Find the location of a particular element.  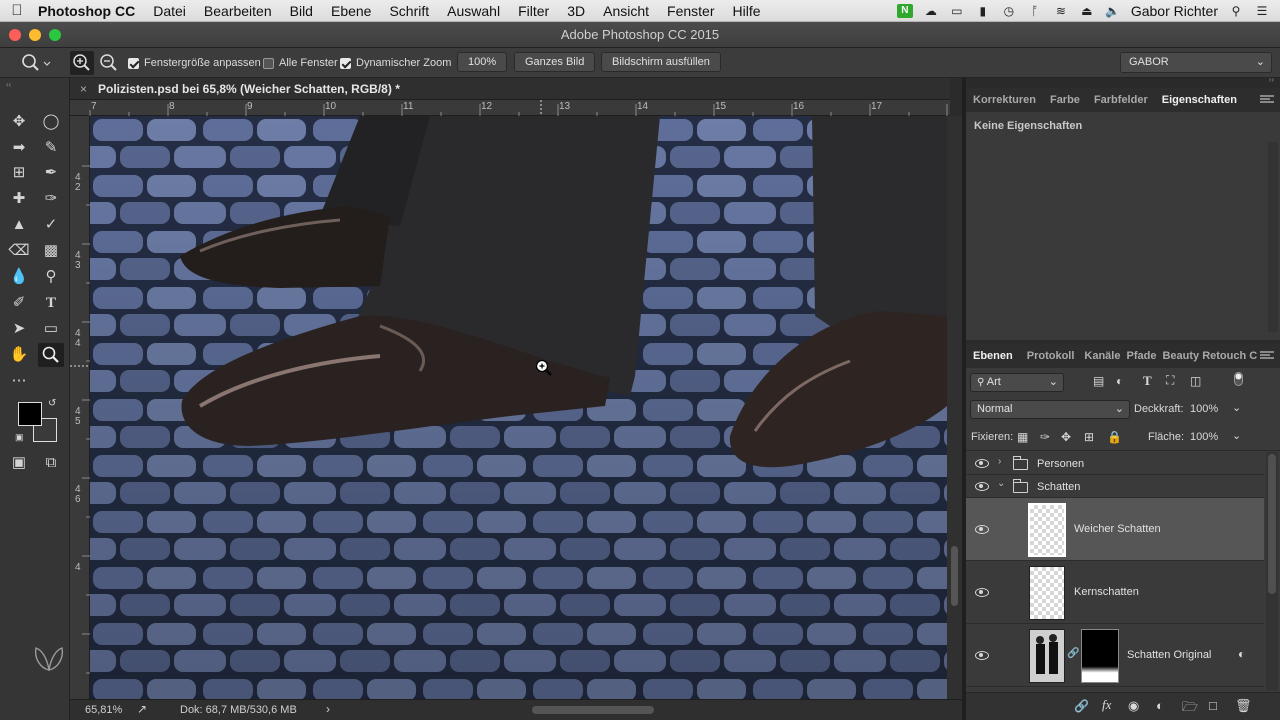

marquee-tool-icon: ◯ is located at coordinates (51, 122).